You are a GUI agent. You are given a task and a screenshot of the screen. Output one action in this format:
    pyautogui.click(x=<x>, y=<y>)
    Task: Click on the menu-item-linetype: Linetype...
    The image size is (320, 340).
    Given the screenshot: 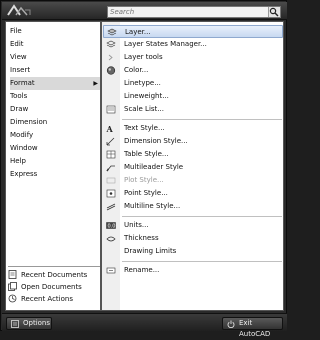 What is the action you would take?
    pyautogui.click(x=193, y=83)
    